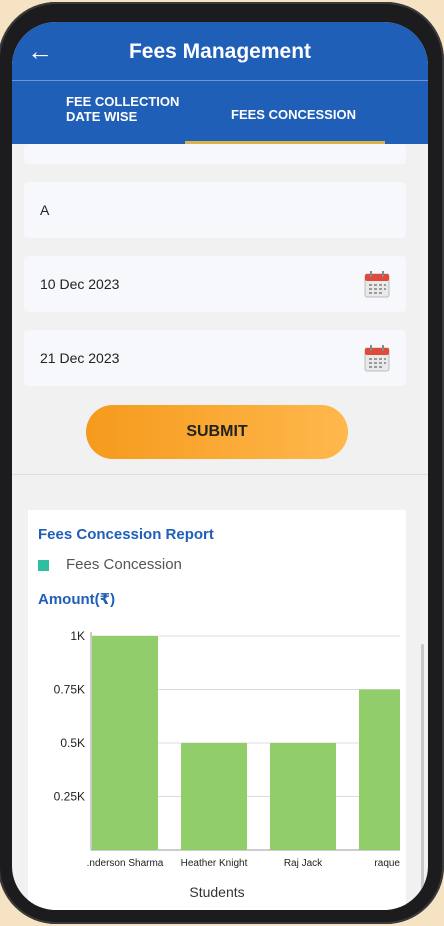 The image size is (444, 926). What do you see at coordinates (45, 210) in the screenshot?
I see `name-field-value: A` at bounding box center [45, 210].